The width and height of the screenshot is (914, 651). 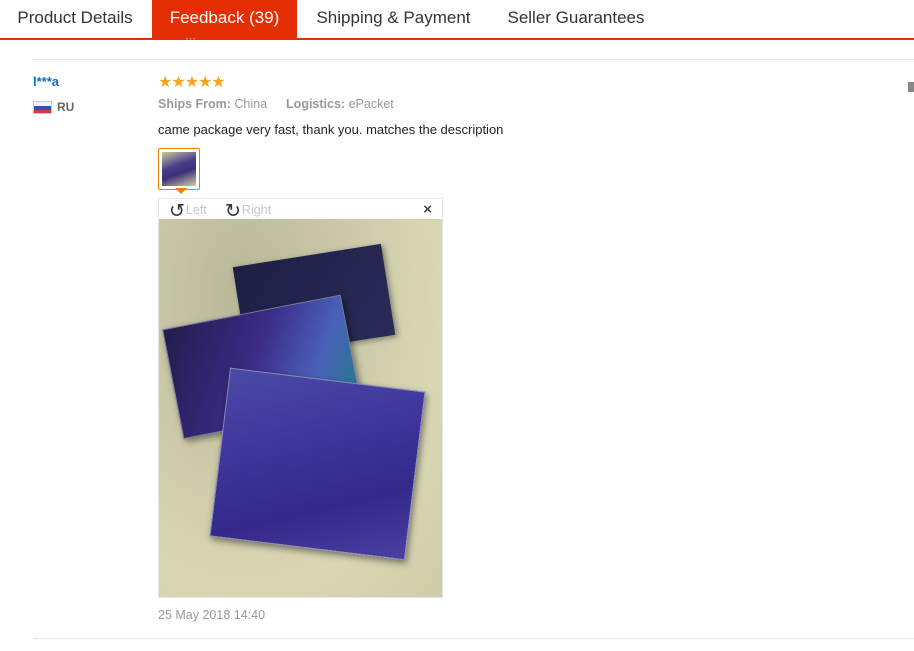 I want to click on photo-notebook-front, so click(x=317, y=464).